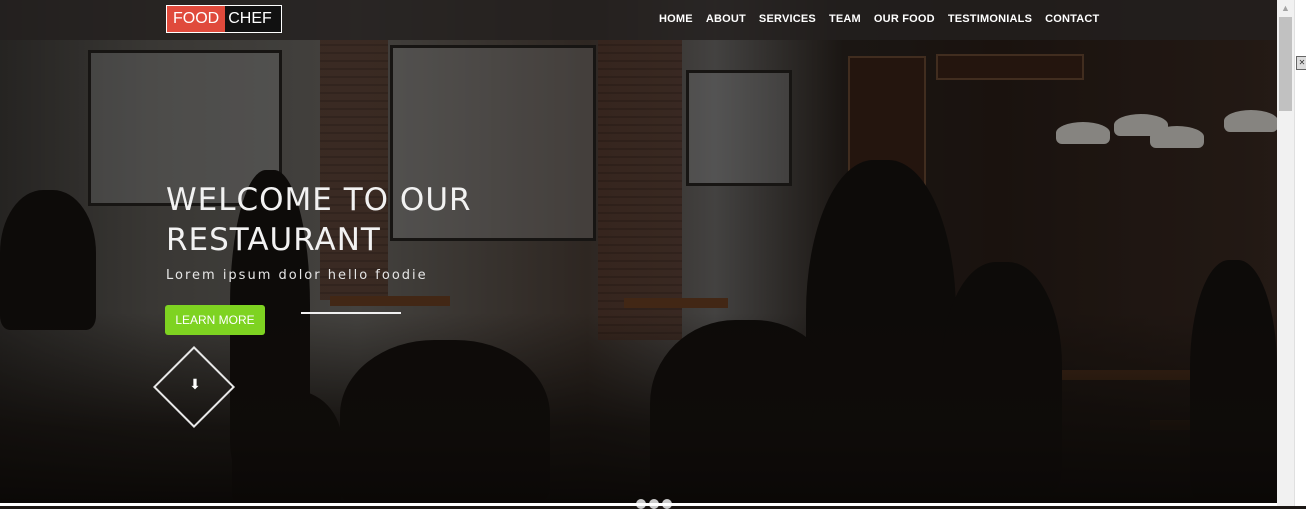  Describe the element at coordinates (1285, 8) in the screenshot. I see `scroll-up-arrow-icon: ▲` at that location.